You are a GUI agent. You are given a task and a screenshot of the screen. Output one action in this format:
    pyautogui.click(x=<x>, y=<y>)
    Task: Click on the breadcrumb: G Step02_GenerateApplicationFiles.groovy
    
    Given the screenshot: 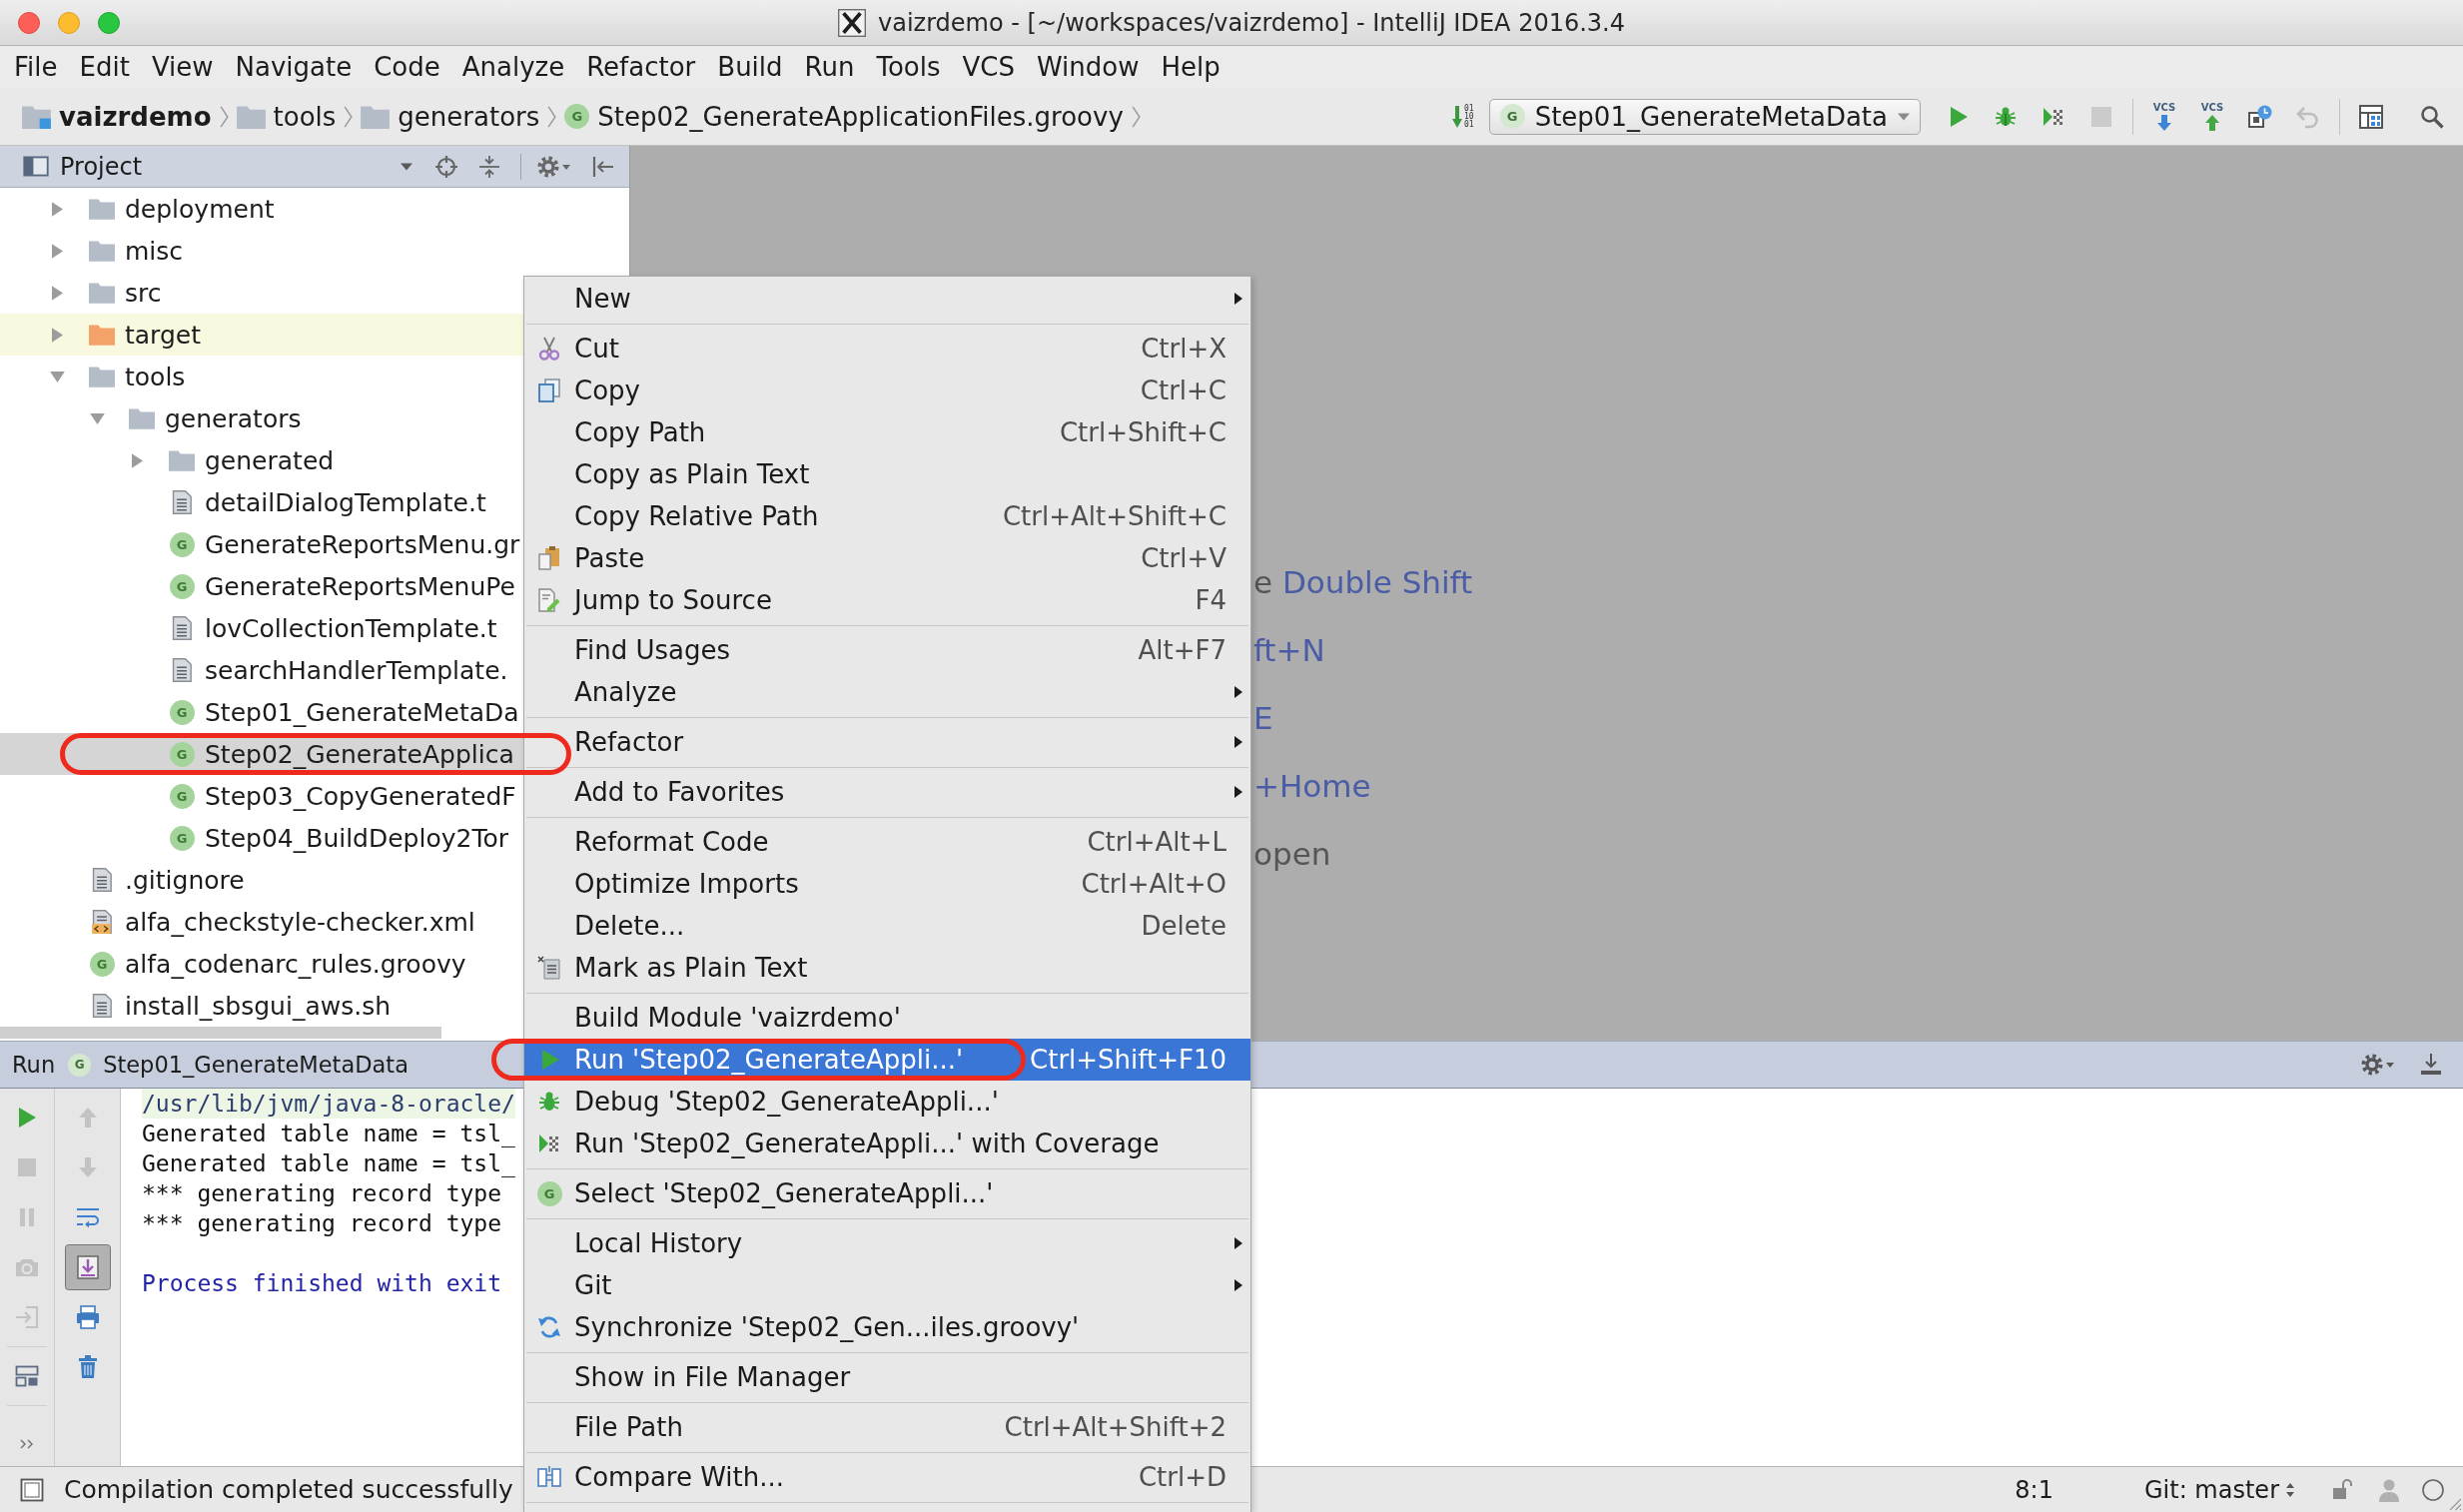 What is the action you would take?
    pyautogui.click(x=844, y=116)
    